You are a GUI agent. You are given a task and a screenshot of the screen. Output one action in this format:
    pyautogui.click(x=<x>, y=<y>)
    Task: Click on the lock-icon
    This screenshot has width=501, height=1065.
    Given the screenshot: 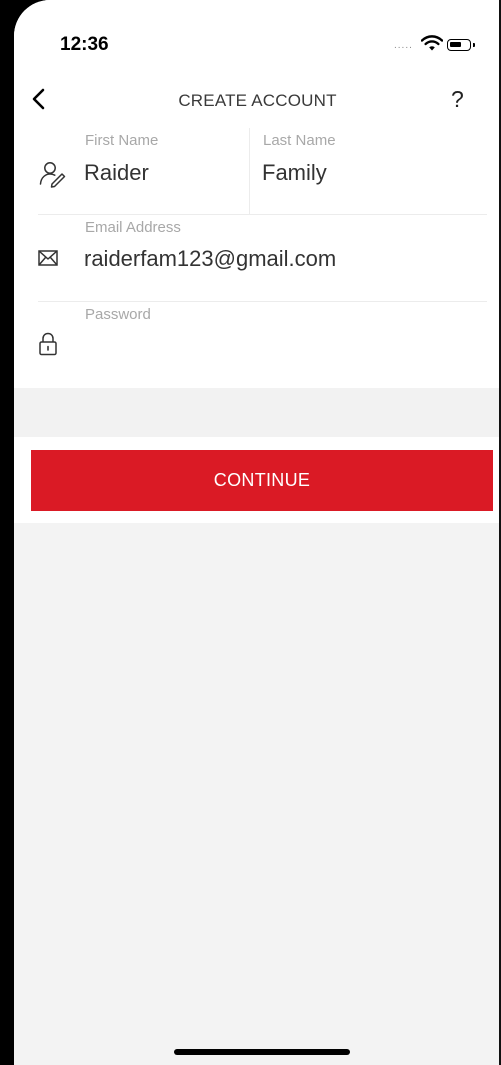 What is the action you would take?
    pyautogui.click(x=48, y=344)
    